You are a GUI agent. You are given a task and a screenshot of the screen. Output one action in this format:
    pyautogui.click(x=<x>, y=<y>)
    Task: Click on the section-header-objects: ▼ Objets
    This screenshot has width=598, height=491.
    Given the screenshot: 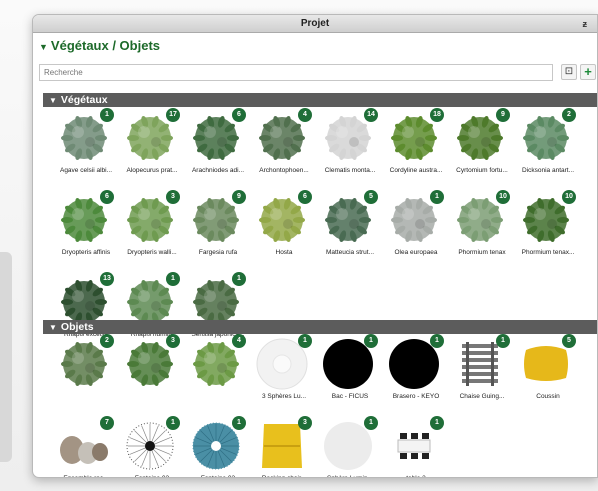 What is the action you would take?
    pyautogui.click(x=320, y=327)
    